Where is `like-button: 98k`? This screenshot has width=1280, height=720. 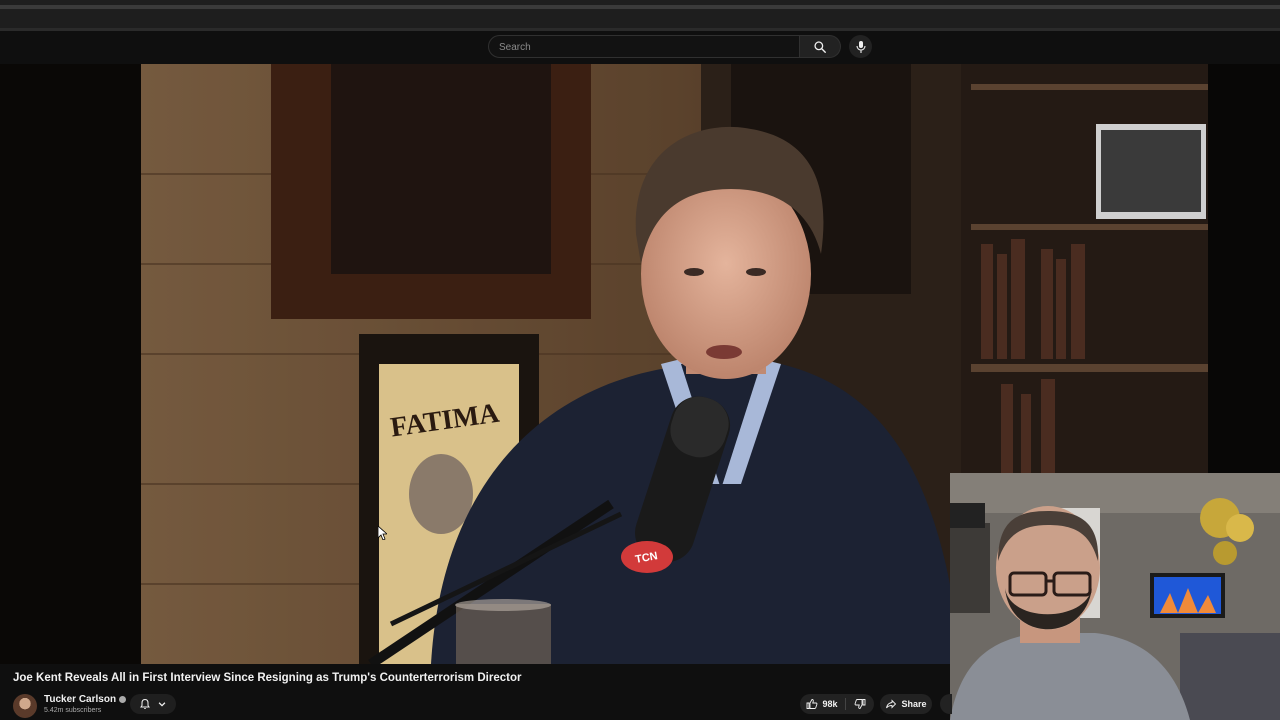
like-button: 98k is located at coordinates (822, 704).